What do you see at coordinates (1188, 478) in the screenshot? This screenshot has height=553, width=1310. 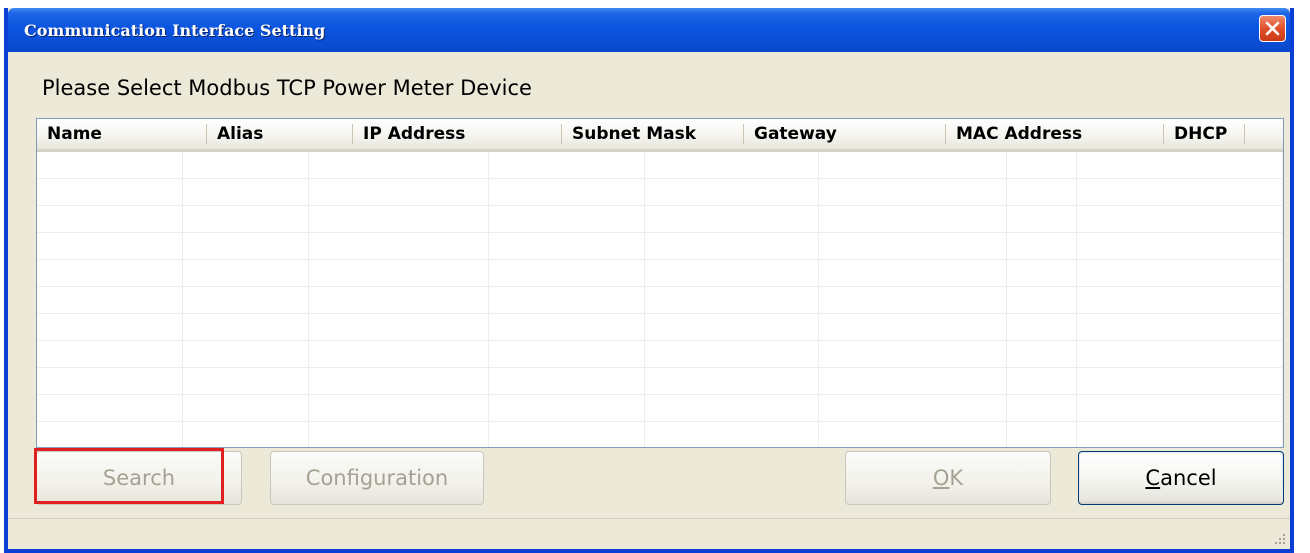 I see `cancel-label-rest: ancel` at bounding box center [1188, 478].